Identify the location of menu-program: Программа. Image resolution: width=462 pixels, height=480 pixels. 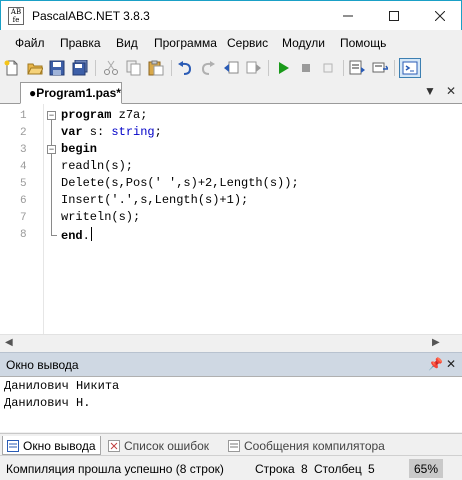
(185, 43).